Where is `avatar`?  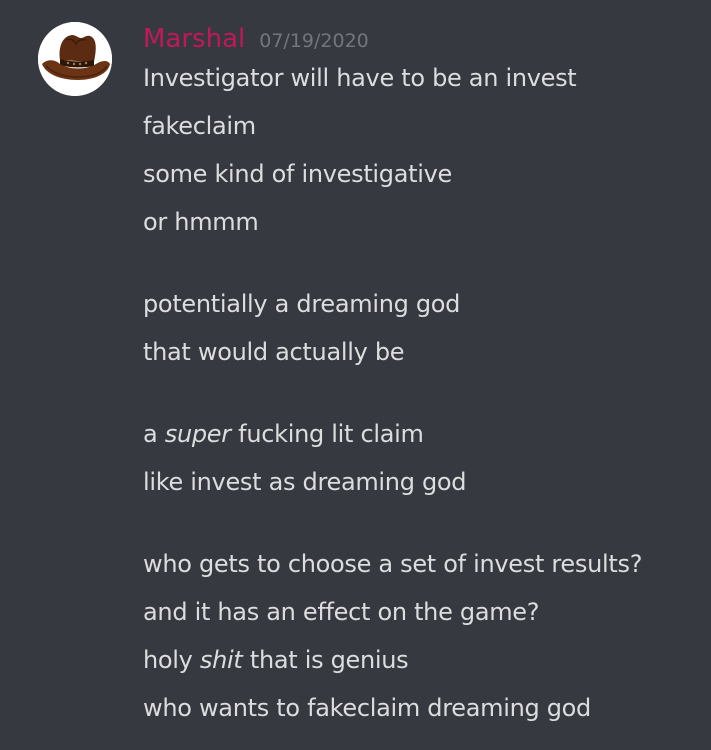 avatar is located at coordinates (75, 59).